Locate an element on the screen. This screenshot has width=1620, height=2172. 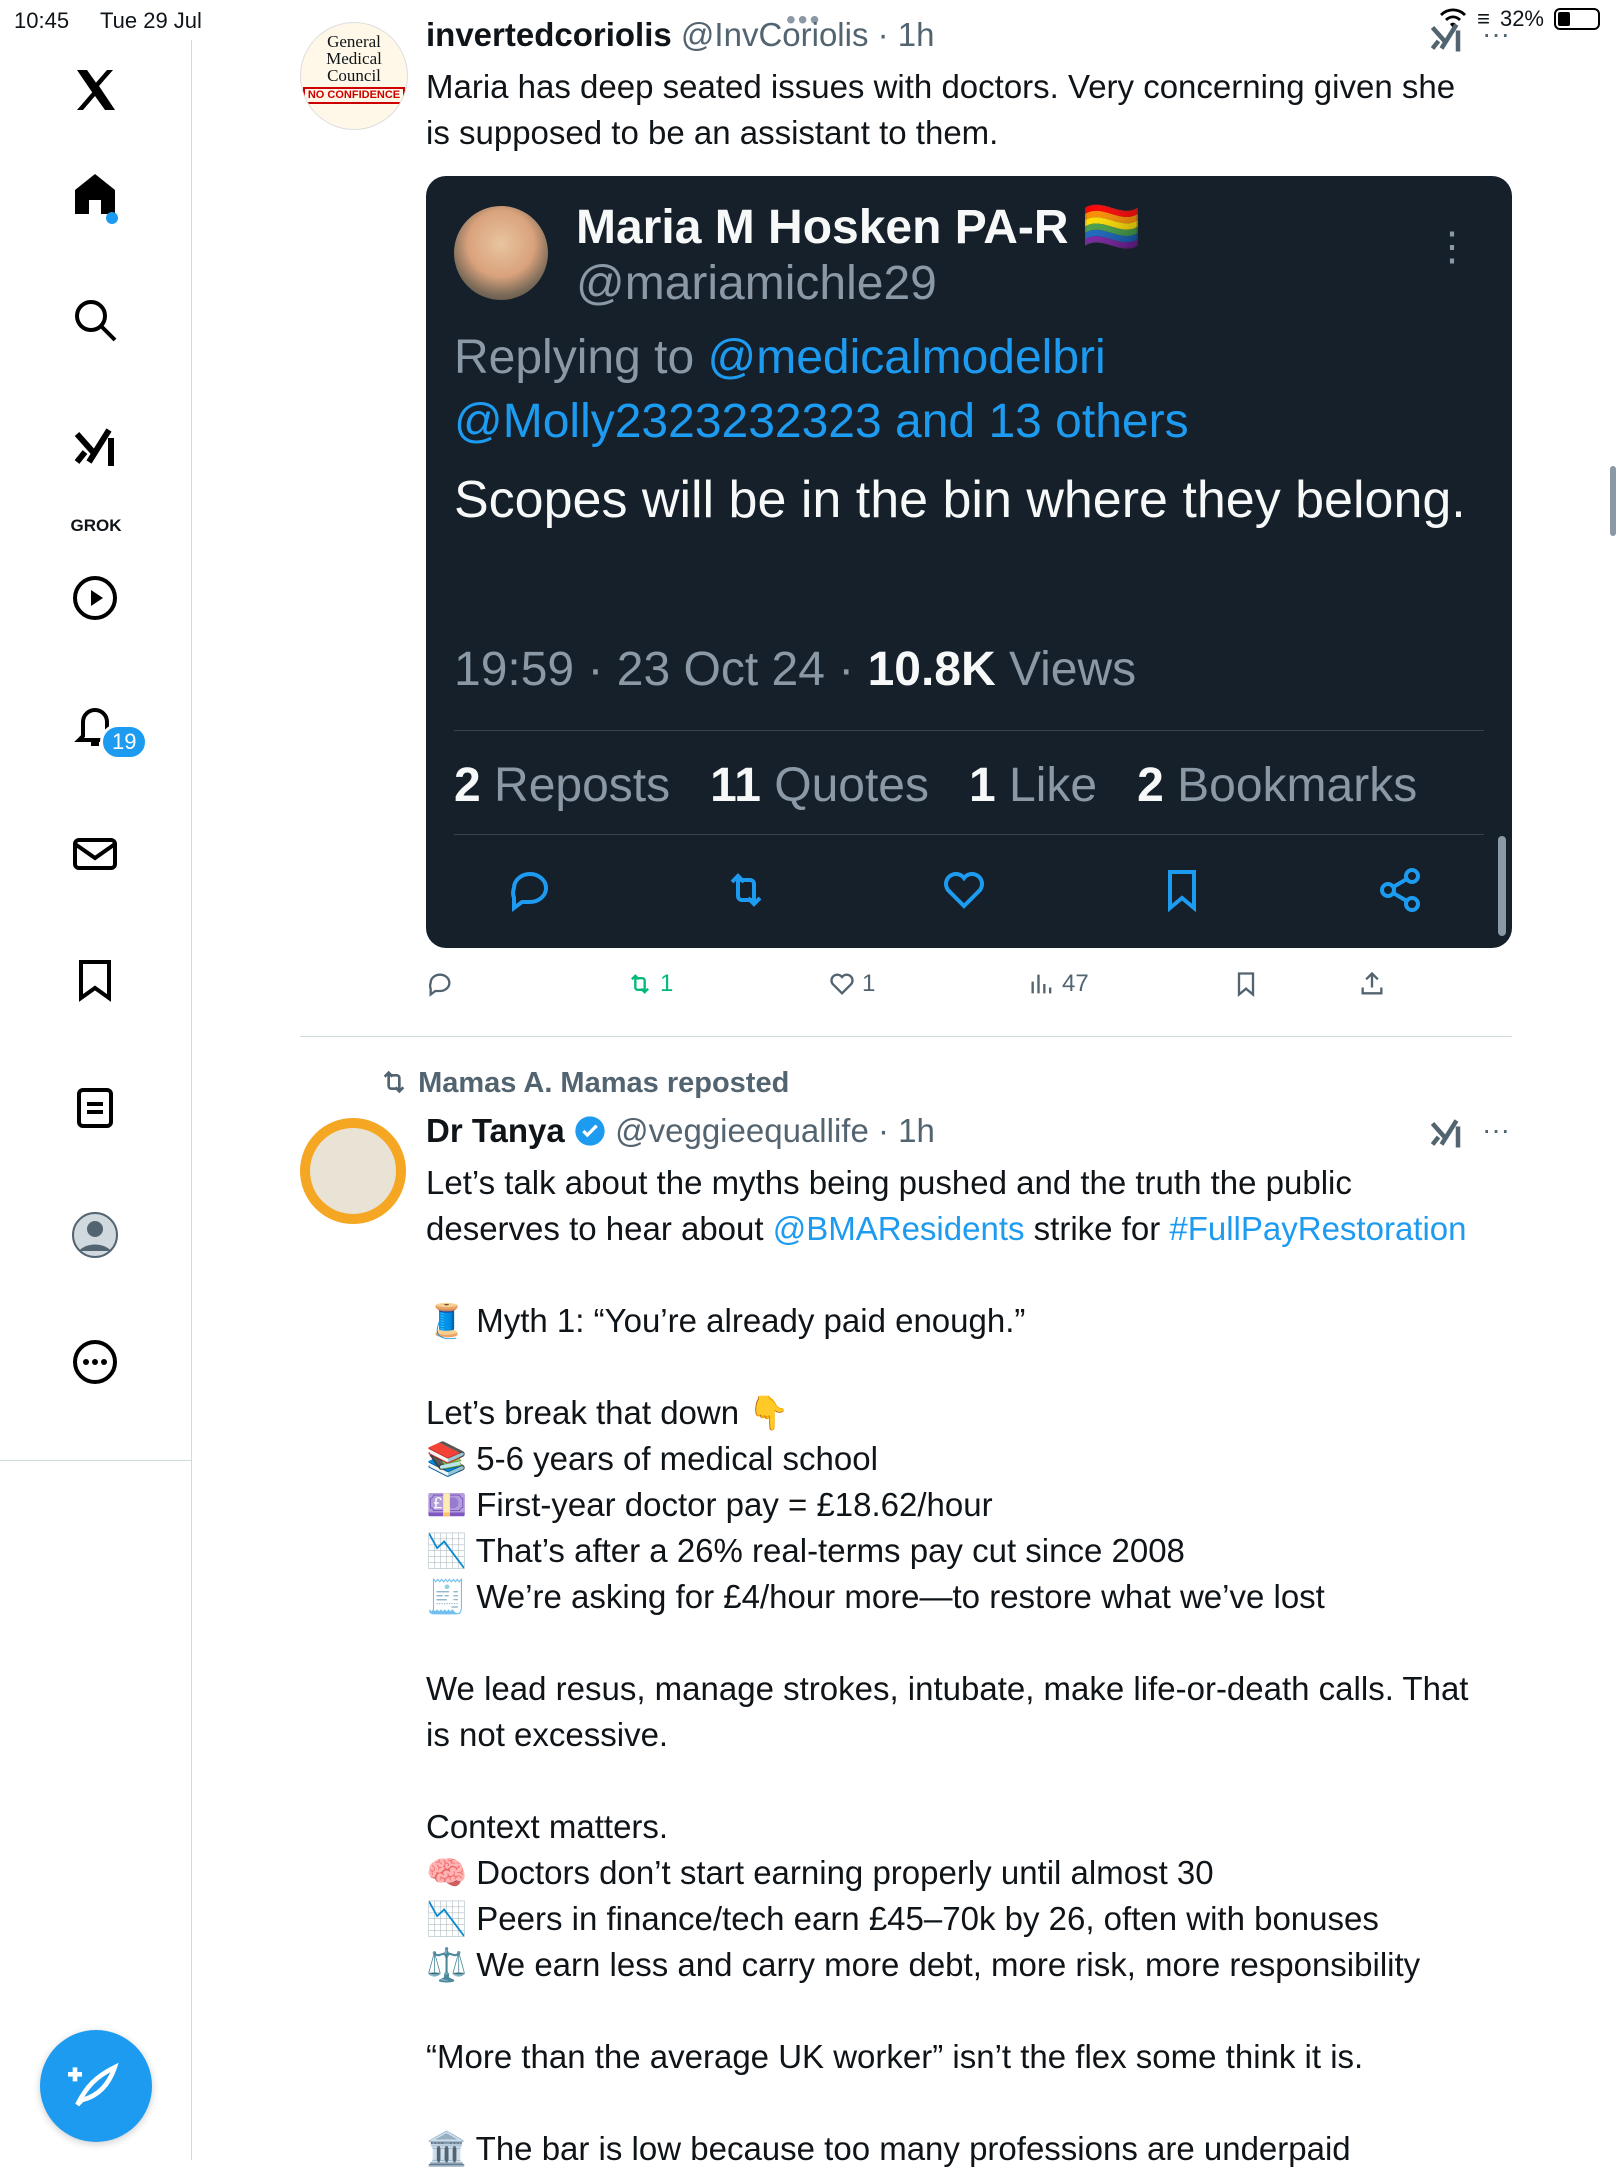
tweet1-like-button: 1 is located at coordinates (851, 984).